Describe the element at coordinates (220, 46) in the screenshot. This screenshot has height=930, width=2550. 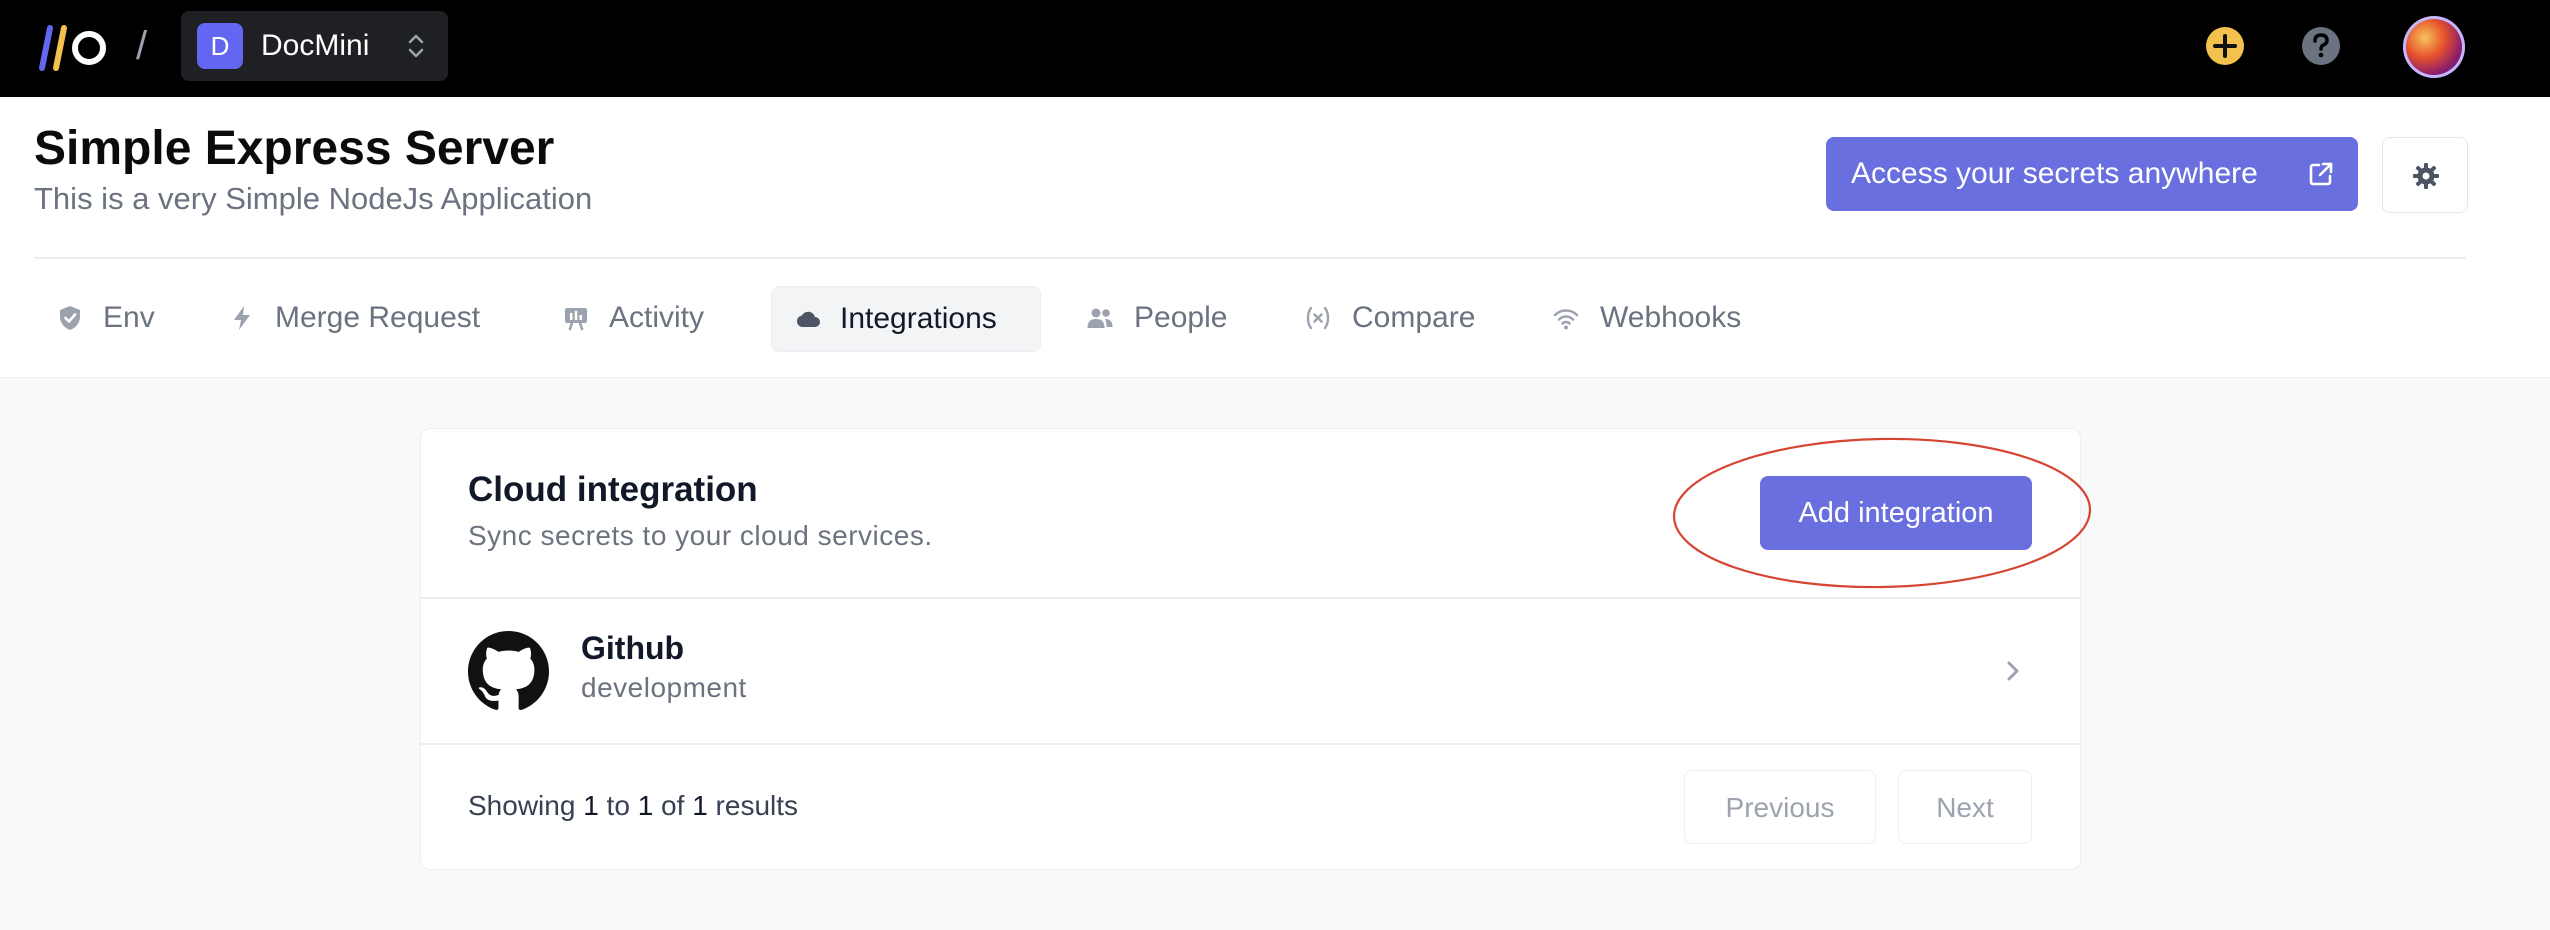
I see `org-avatar: D` at that location.